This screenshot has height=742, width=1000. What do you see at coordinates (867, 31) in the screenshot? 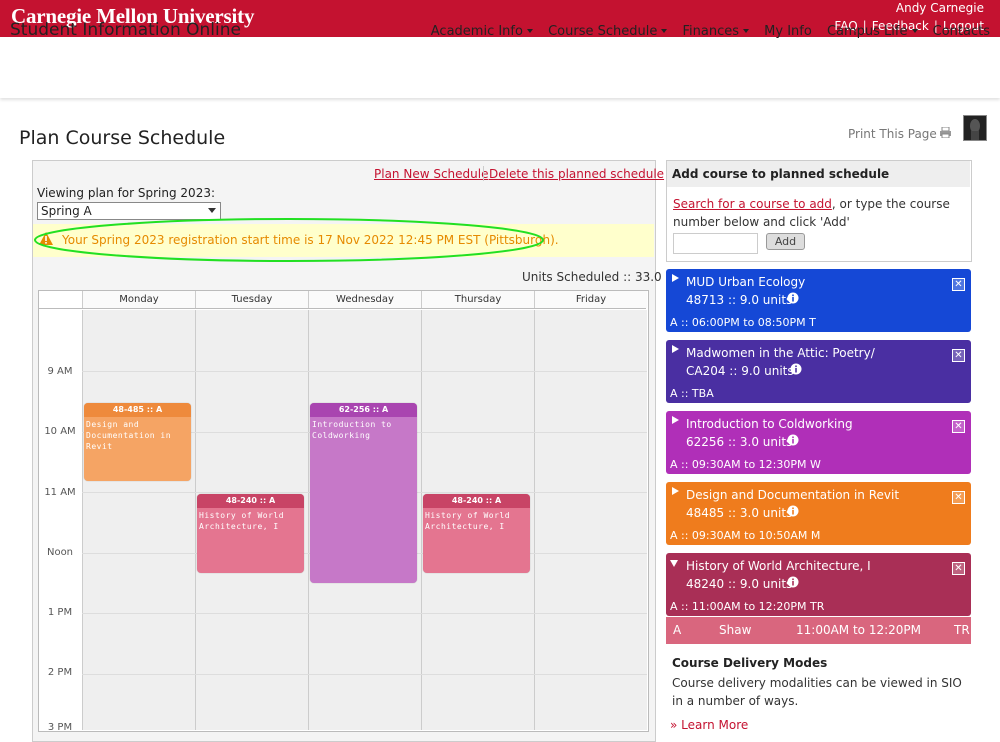
I see `nav-label: Campus Life` at bounding box center [867, 31].